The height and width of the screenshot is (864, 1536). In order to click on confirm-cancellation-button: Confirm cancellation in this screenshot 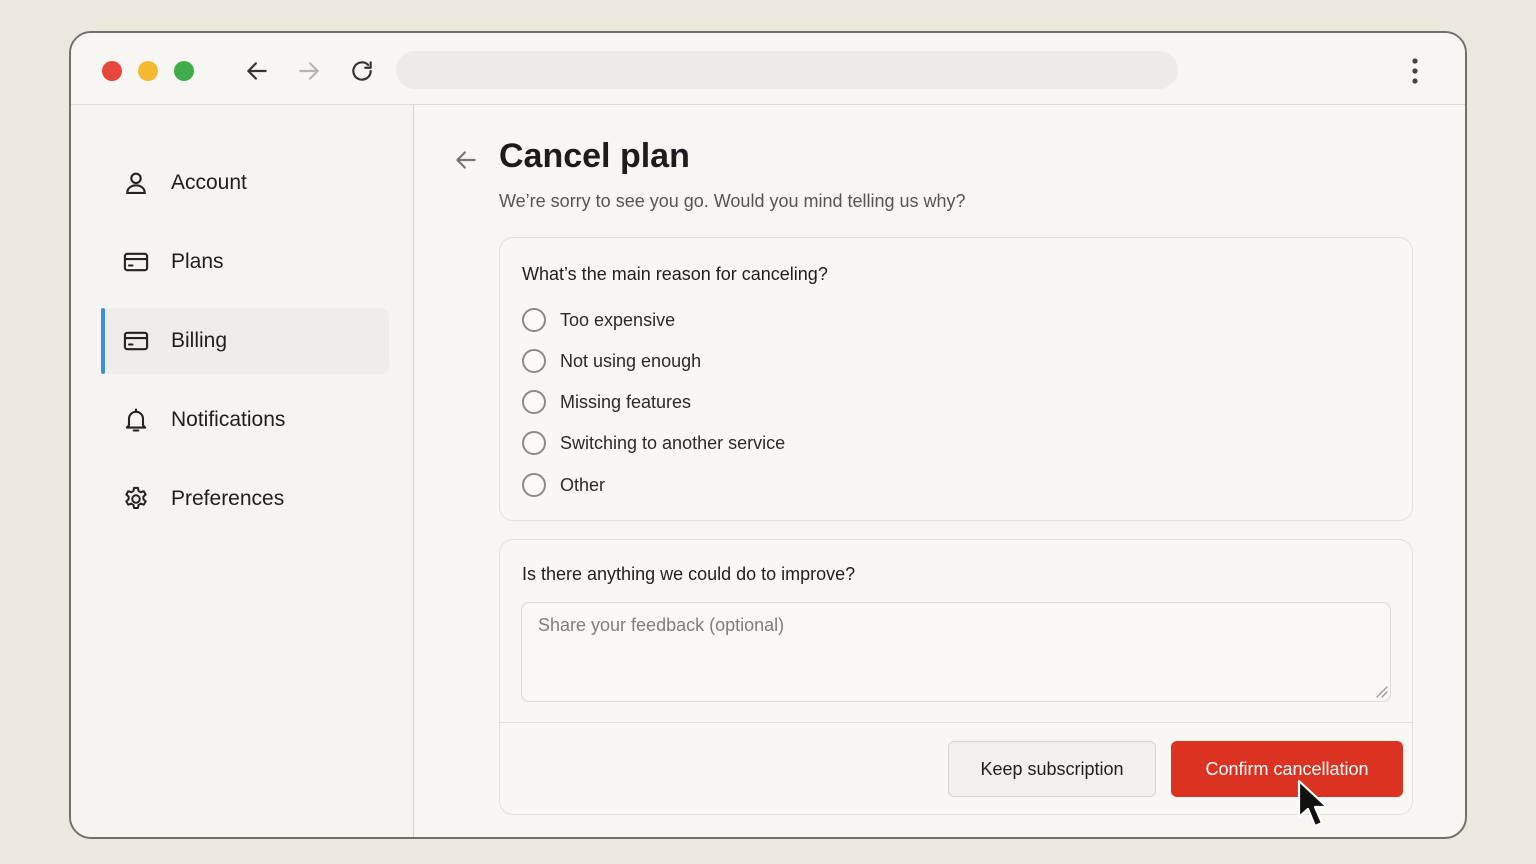, I will do `click(1287, 769)`.